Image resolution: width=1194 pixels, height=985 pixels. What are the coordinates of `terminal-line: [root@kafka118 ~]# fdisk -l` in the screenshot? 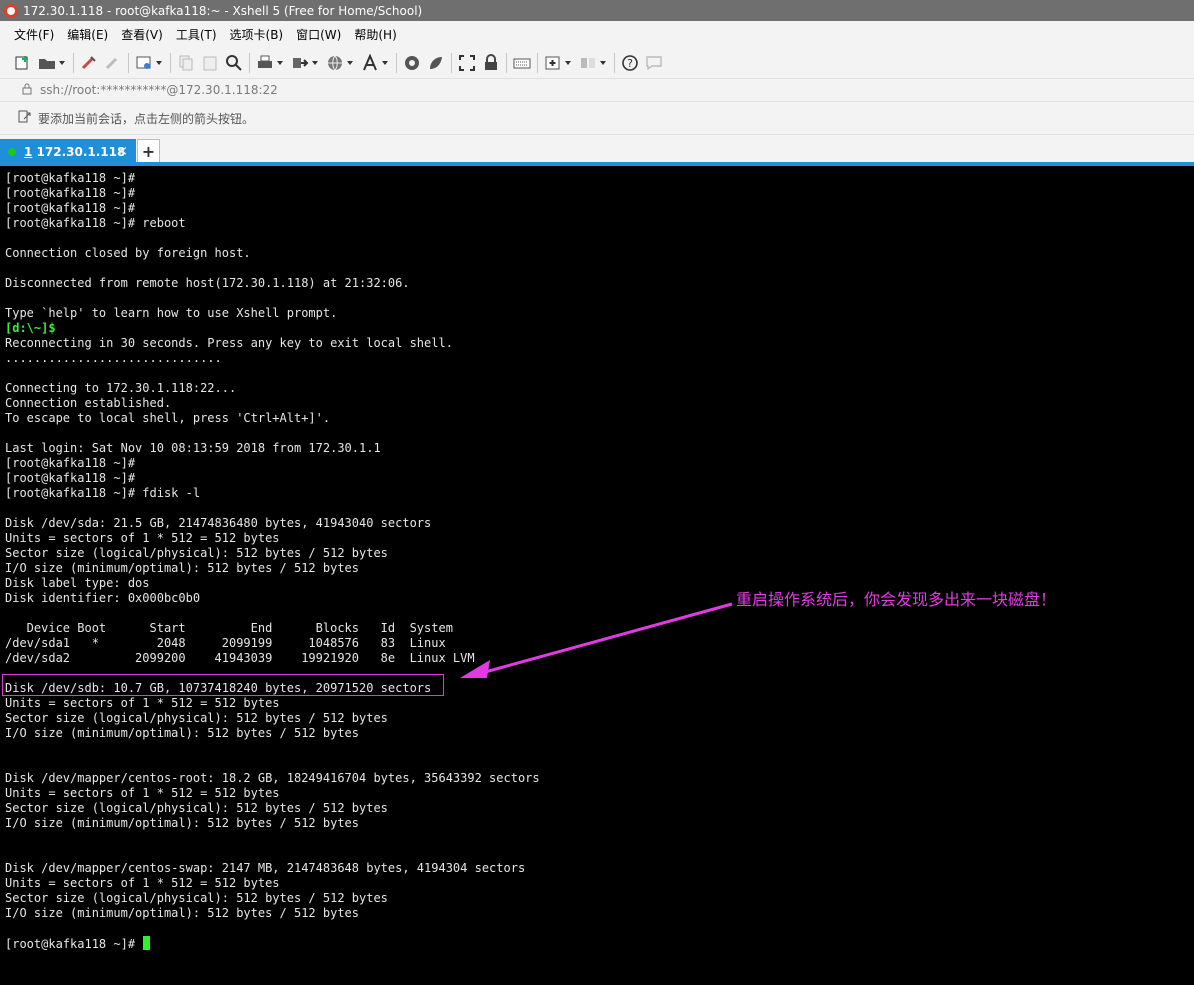 It's located at (103, 493).